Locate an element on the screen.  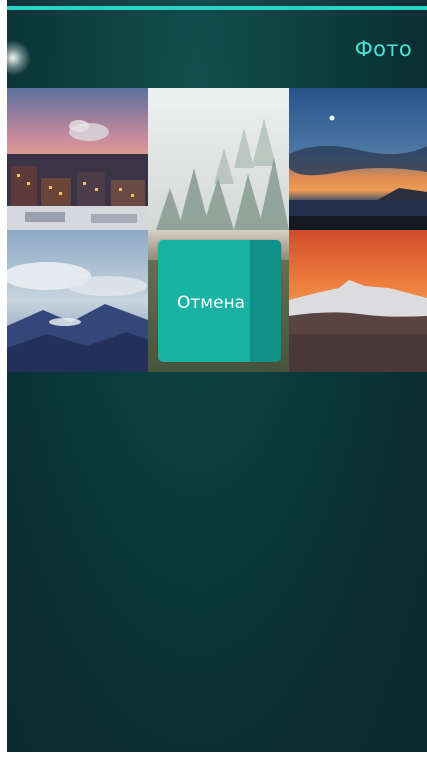
photo-thumbnail-mountain-clouds is located at coordinates (77, 301).